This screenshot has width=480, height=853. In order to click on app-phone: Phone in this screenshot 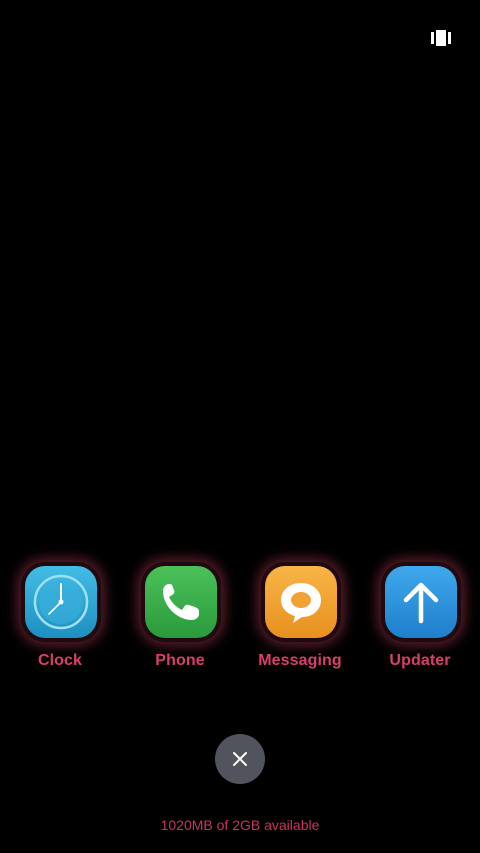, I will do `click(180, 619)`.